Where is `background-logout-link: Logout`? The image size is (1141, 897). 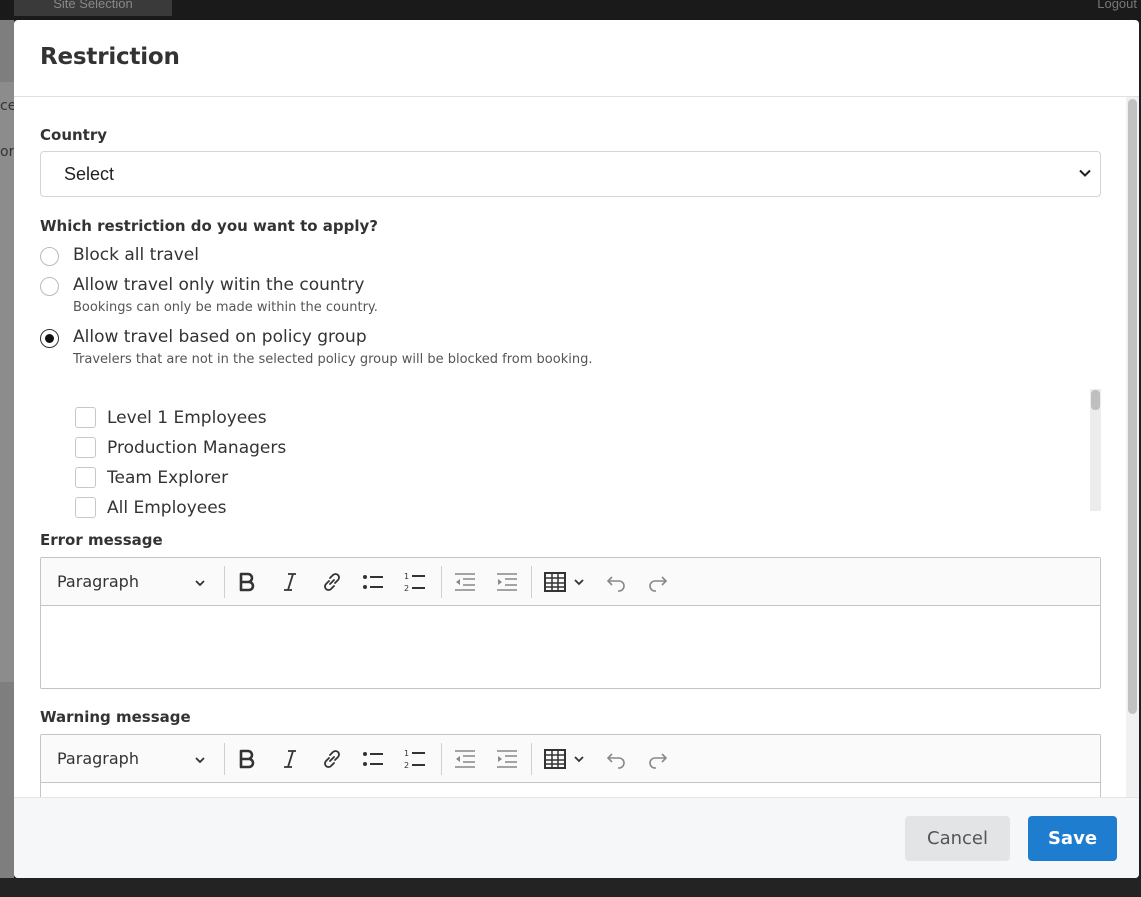 background-logout-link: Logout is located at coordinates (1117, 5).